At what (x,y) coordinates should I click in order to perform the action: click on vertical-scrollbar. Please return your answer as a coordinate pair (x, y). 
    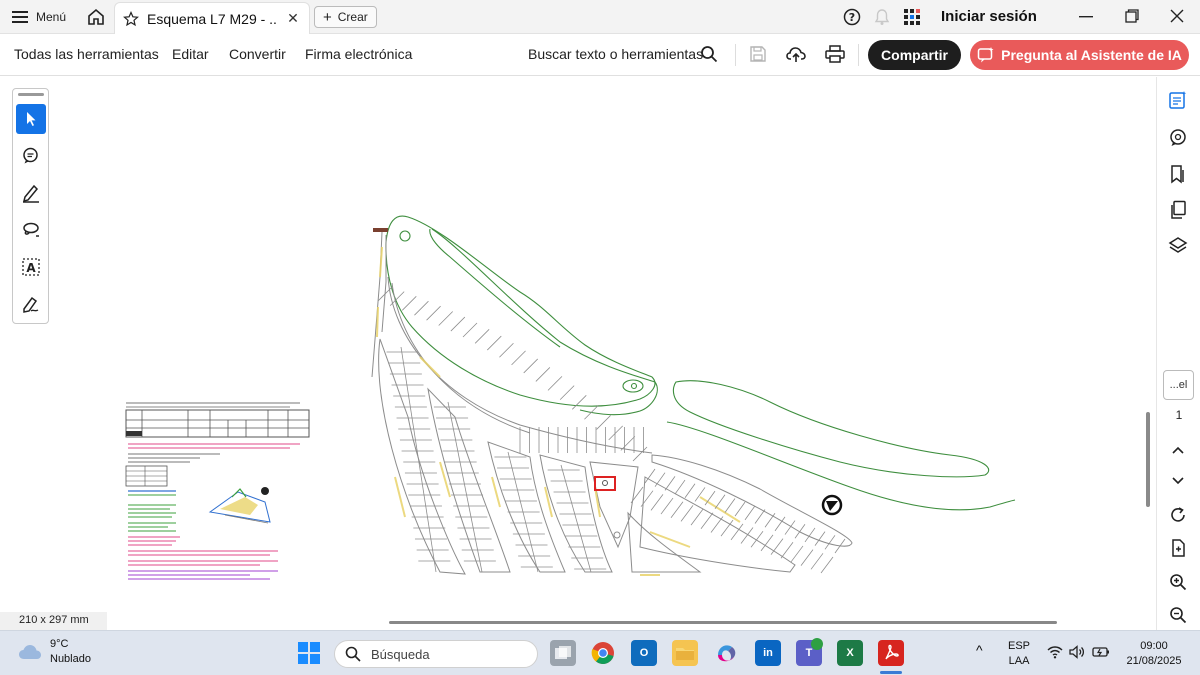
    Looking at the image, I should click on (1148, 353).